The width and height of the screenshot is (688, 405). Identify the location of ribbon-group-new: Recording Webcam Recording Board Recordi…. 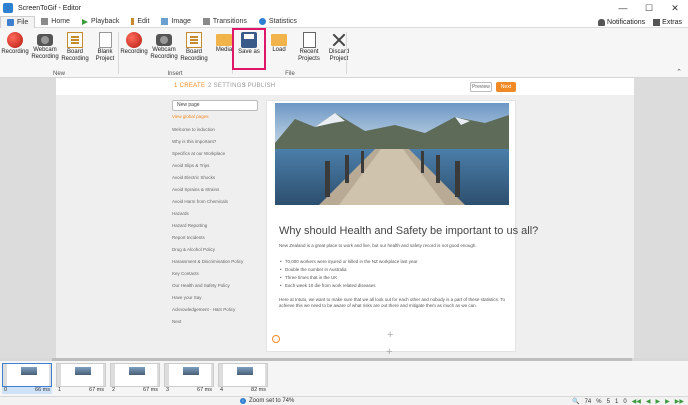
(59, 53).